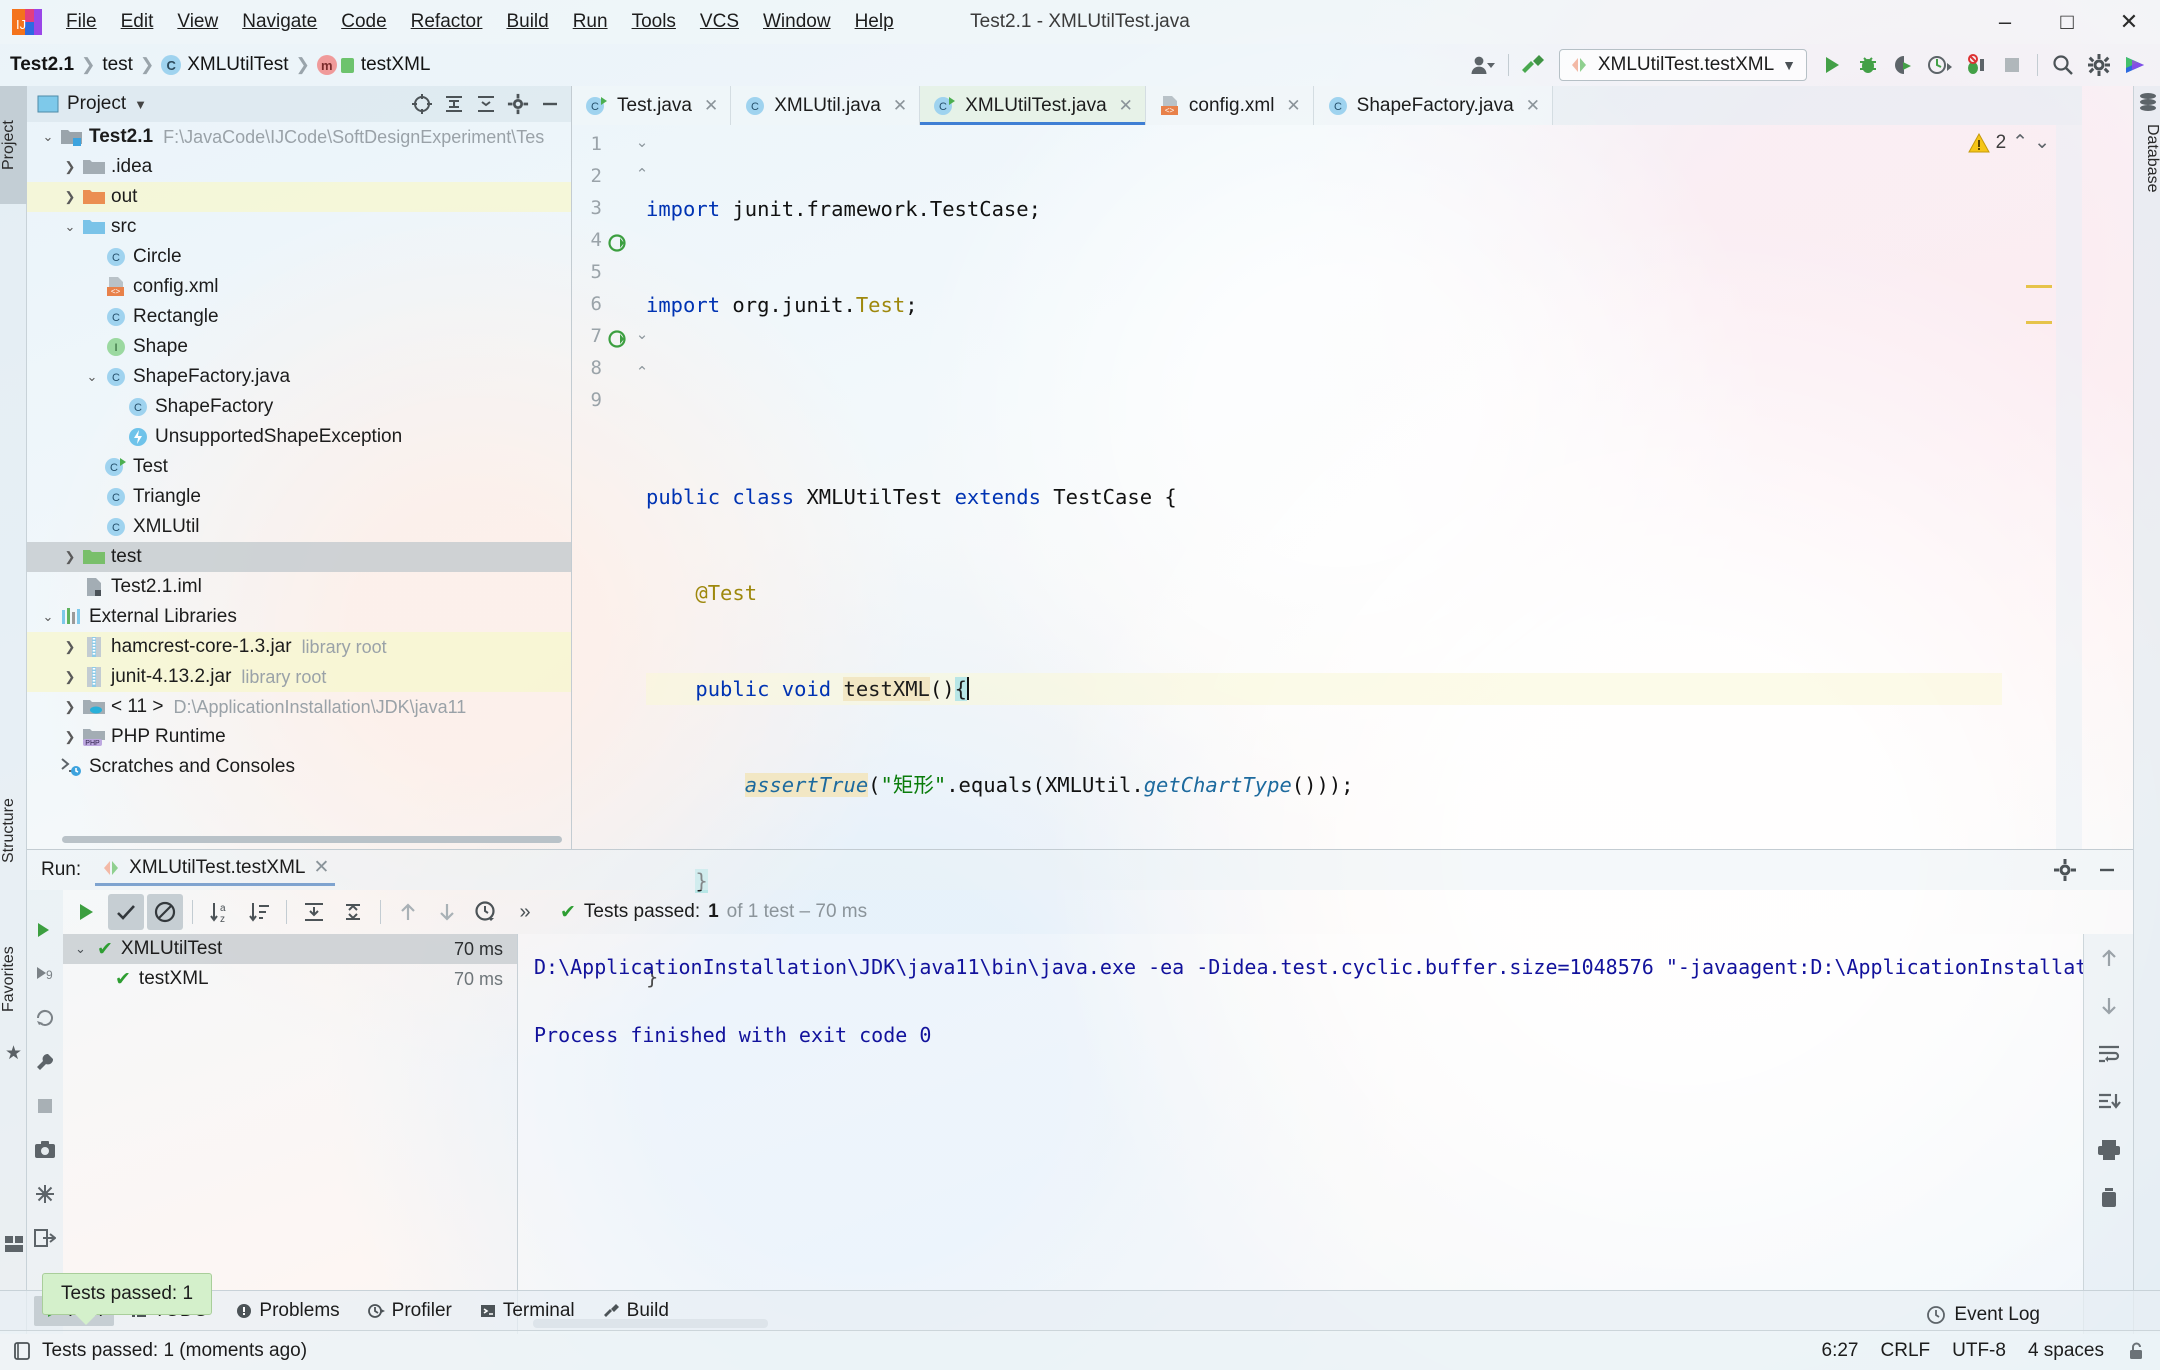 The width and height of the screenshot is (2160, 1370). I want to click on run-configuration-selector: XMLUtilTest.testXML ▼, so click(1682, 65).